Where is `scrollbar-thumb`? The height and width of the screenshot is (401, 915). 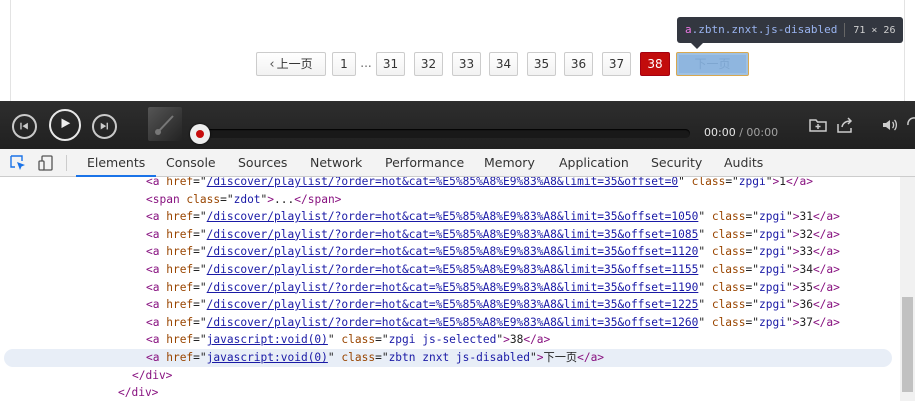 scrollbar-thumb is located at coordinates (907, 344).